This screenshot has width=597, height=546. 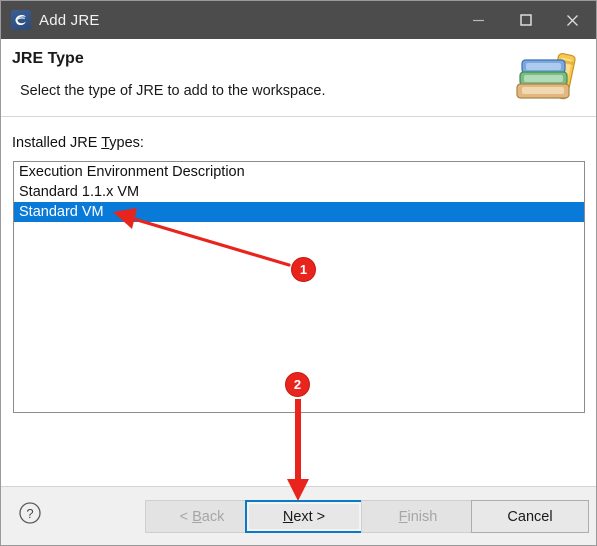 I want to click on window-controls, so click(x=525, y=20).